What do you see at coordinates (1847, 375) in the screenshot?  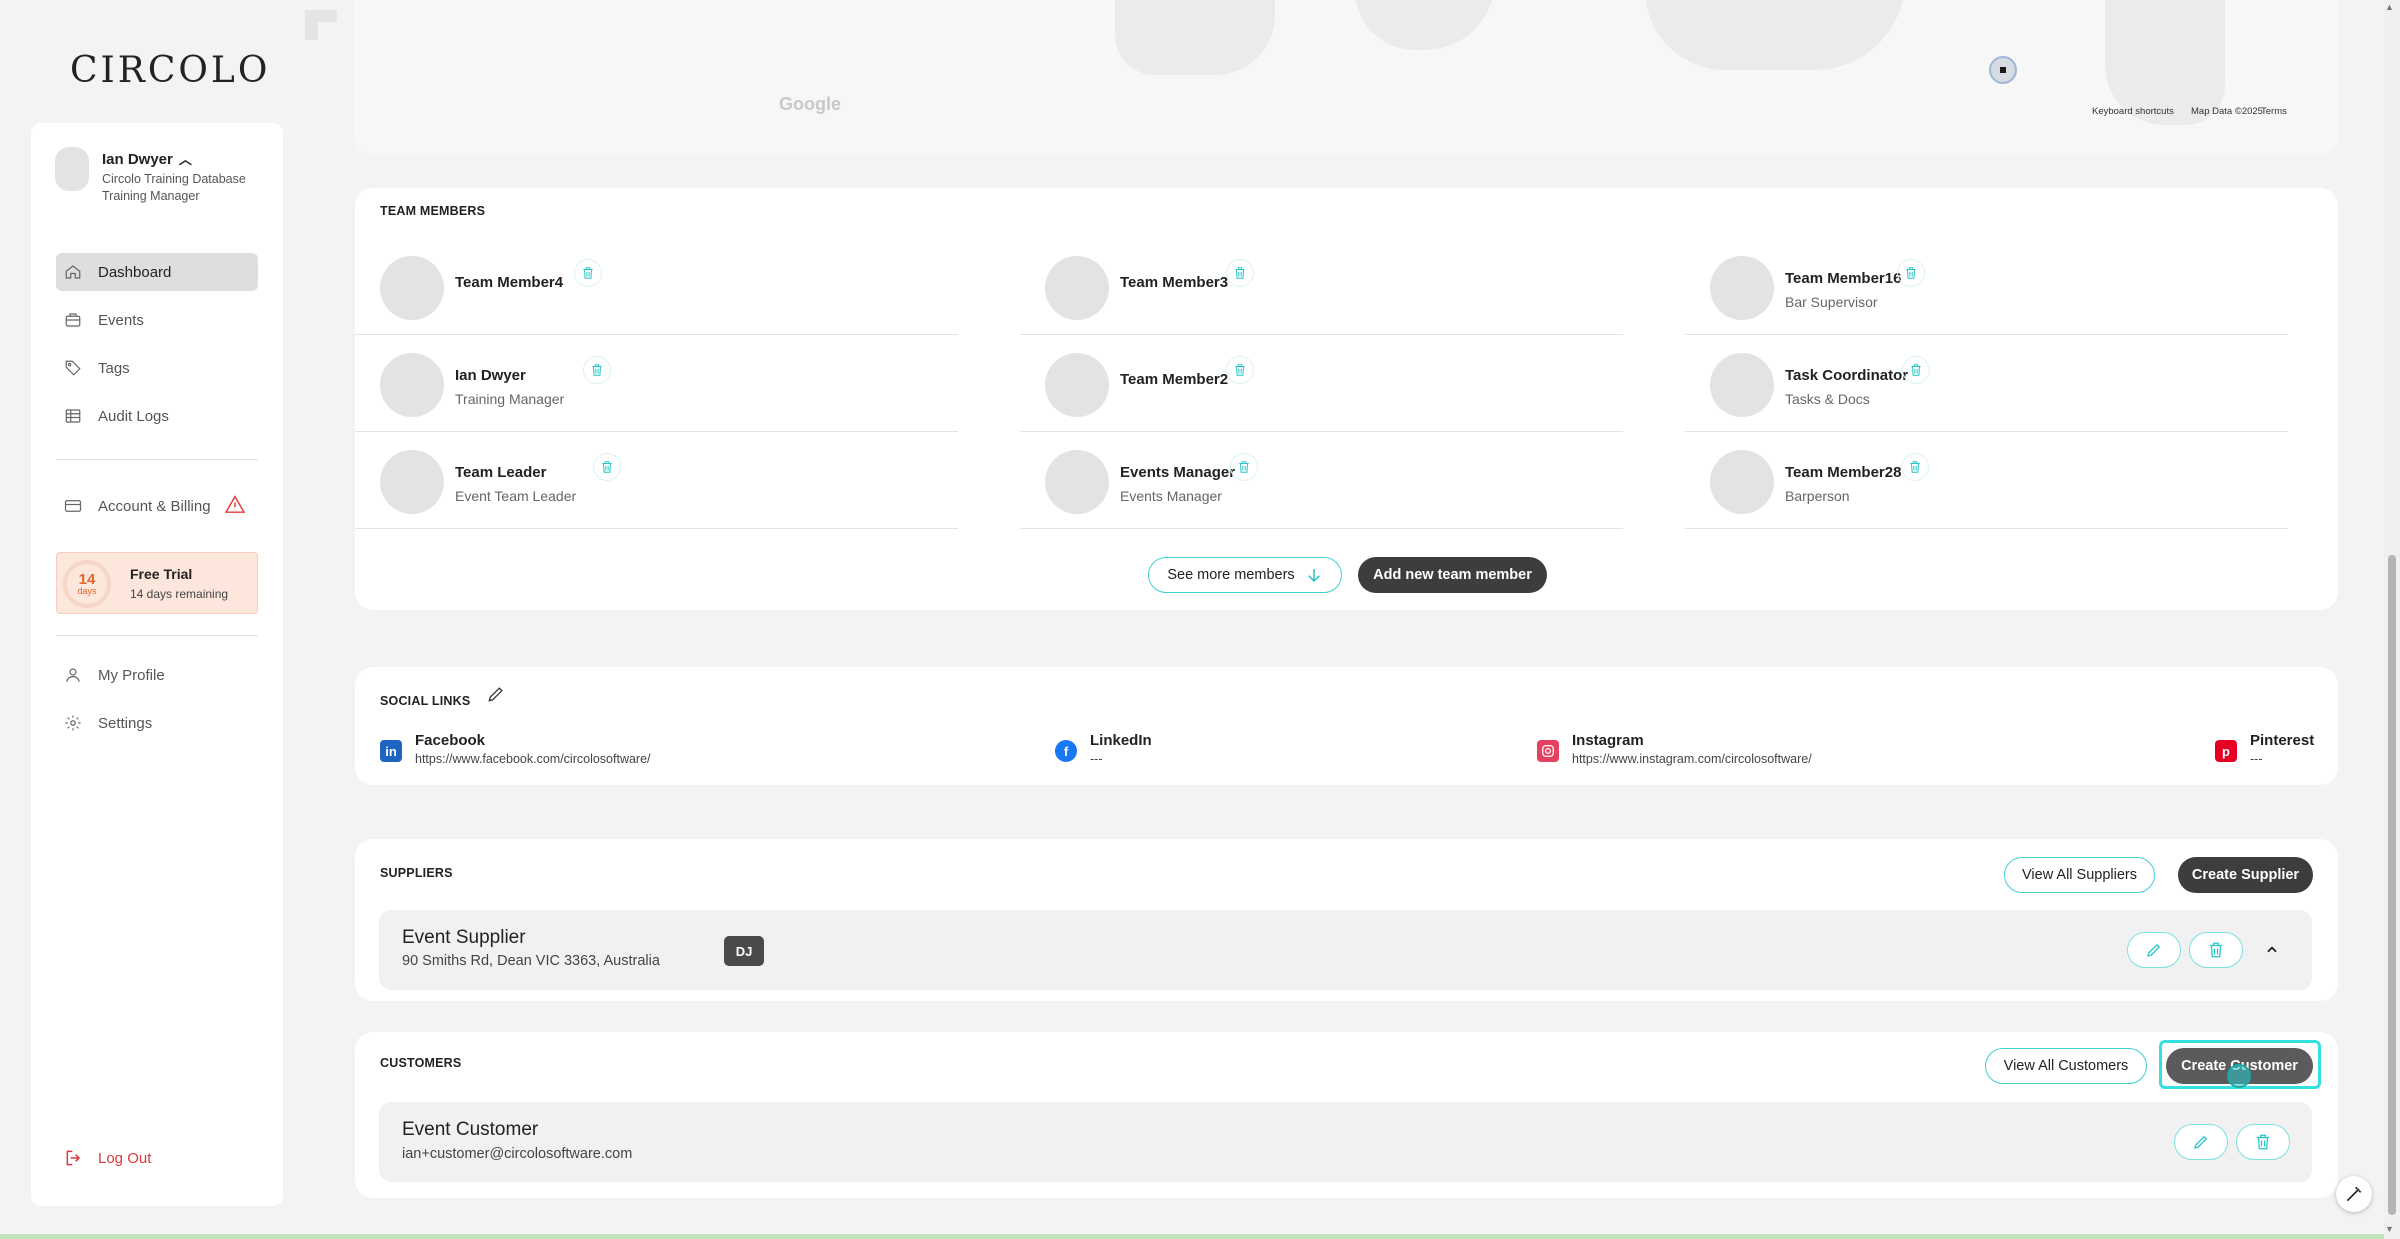 I see `member-name: Task Coordinator` at bounding box center [1847, 375].